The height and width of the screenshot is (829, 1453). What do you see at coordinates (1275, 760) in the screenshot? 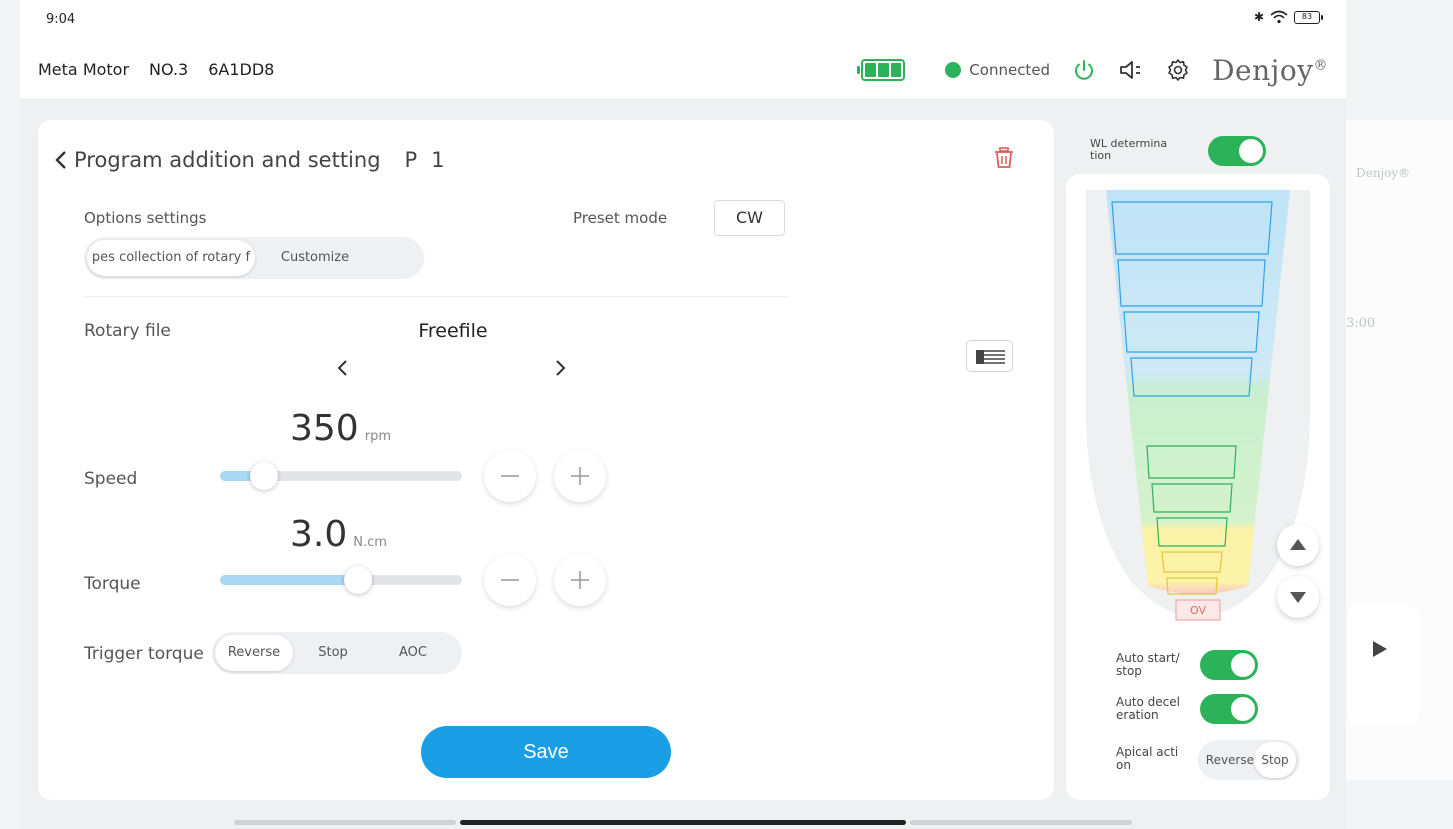
I see `apical-option-stop: Stop` at bounding box center [1275, 760].